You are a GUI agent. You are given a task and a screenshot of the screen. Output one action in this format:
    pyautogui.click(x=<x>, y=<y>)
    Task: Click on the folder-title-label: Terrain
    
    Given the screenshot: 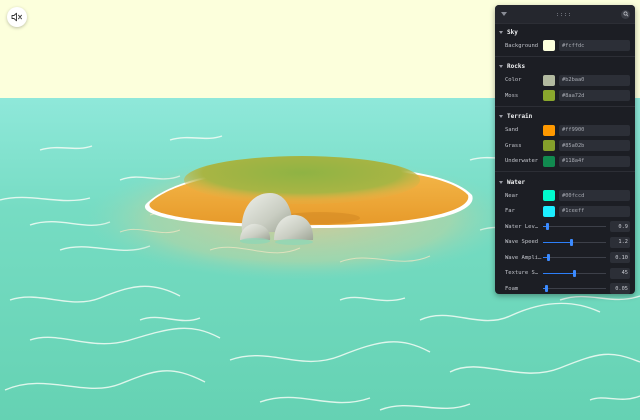 What is the action you would take?
    pyautogui.click(x=520, y=116)
    